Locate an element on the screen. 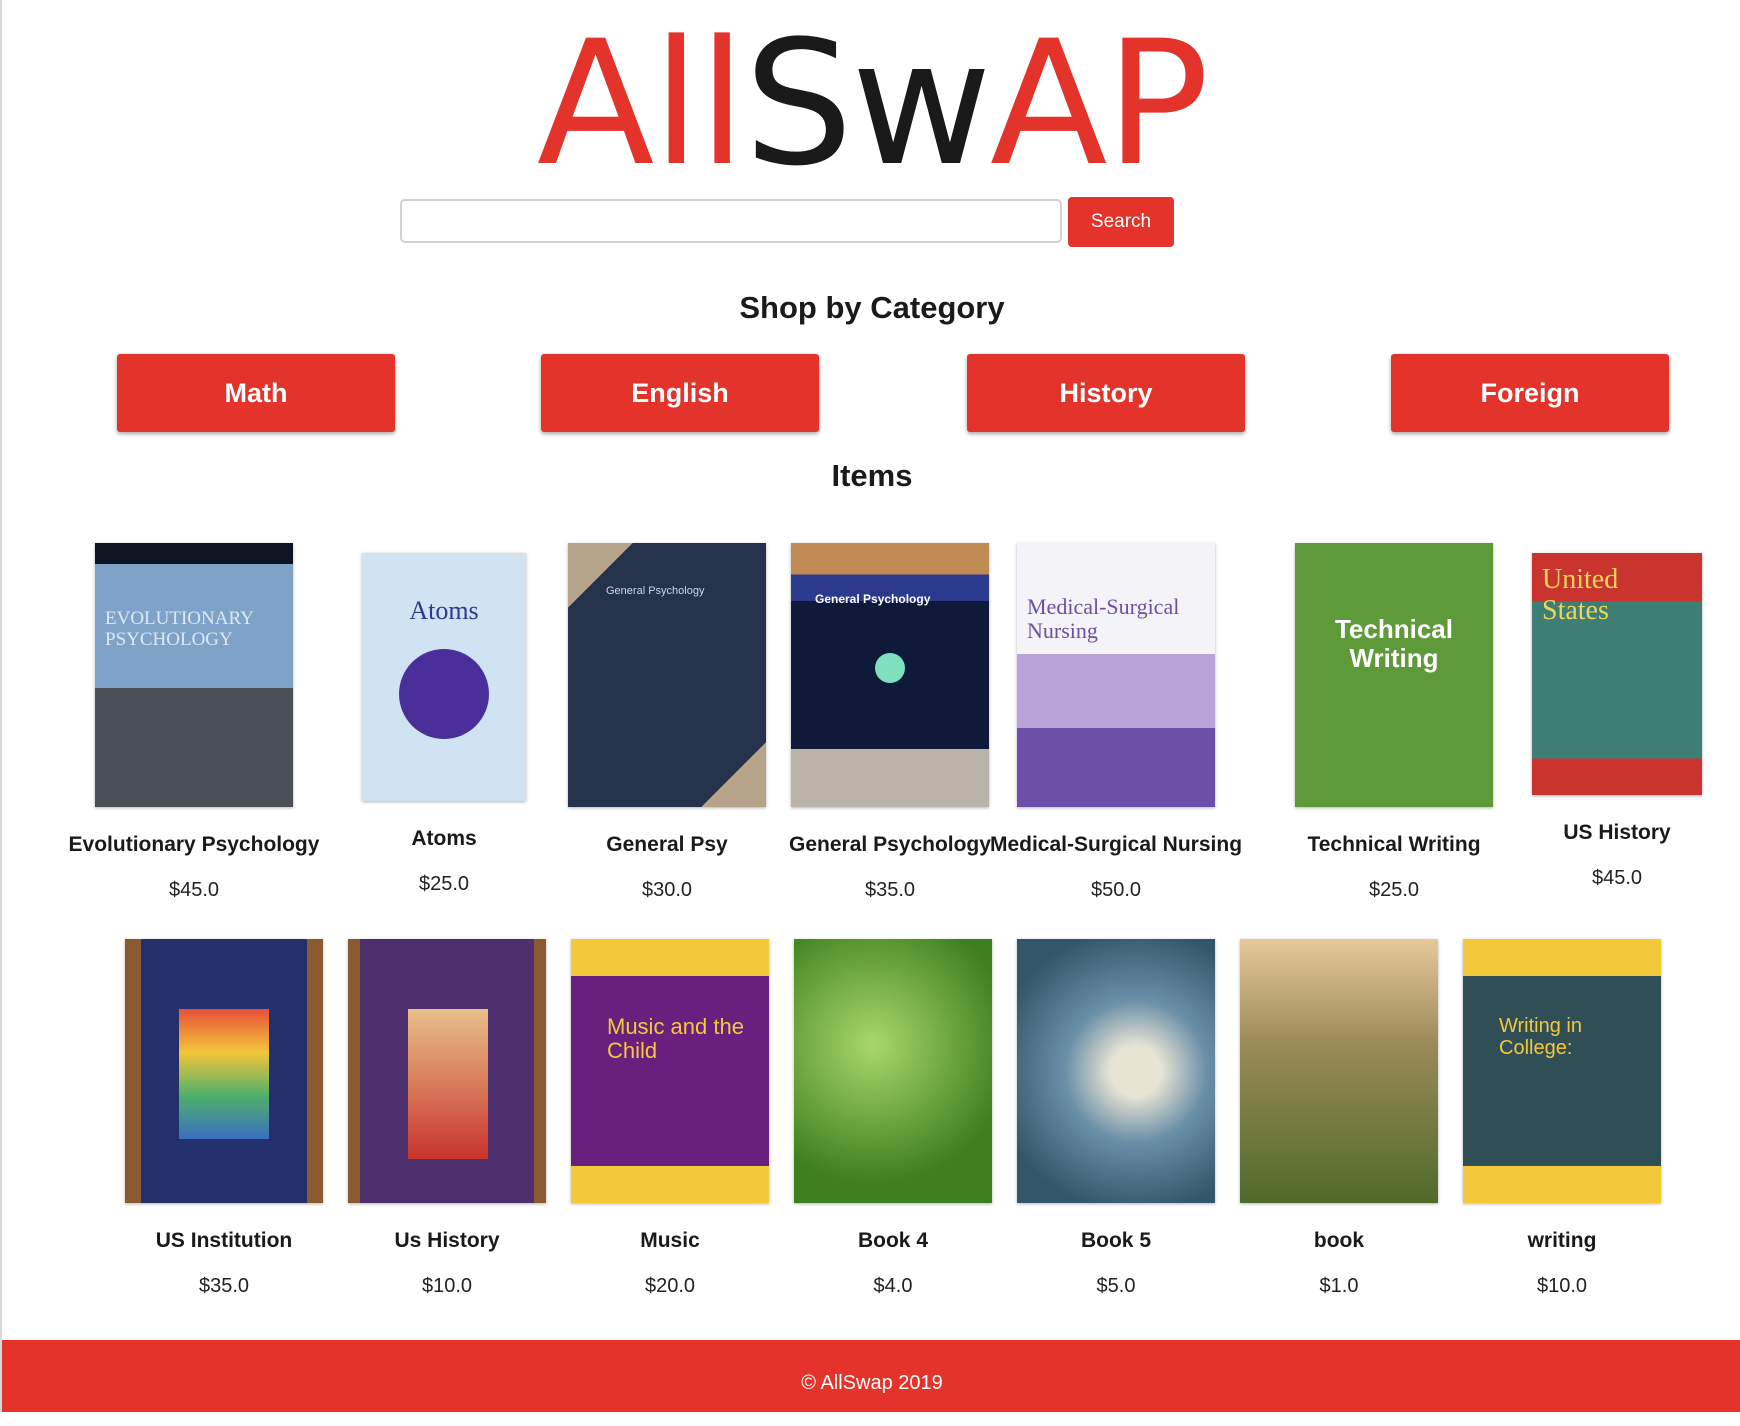  item-title: Book 5 is located at coordinates (1116, 1241).